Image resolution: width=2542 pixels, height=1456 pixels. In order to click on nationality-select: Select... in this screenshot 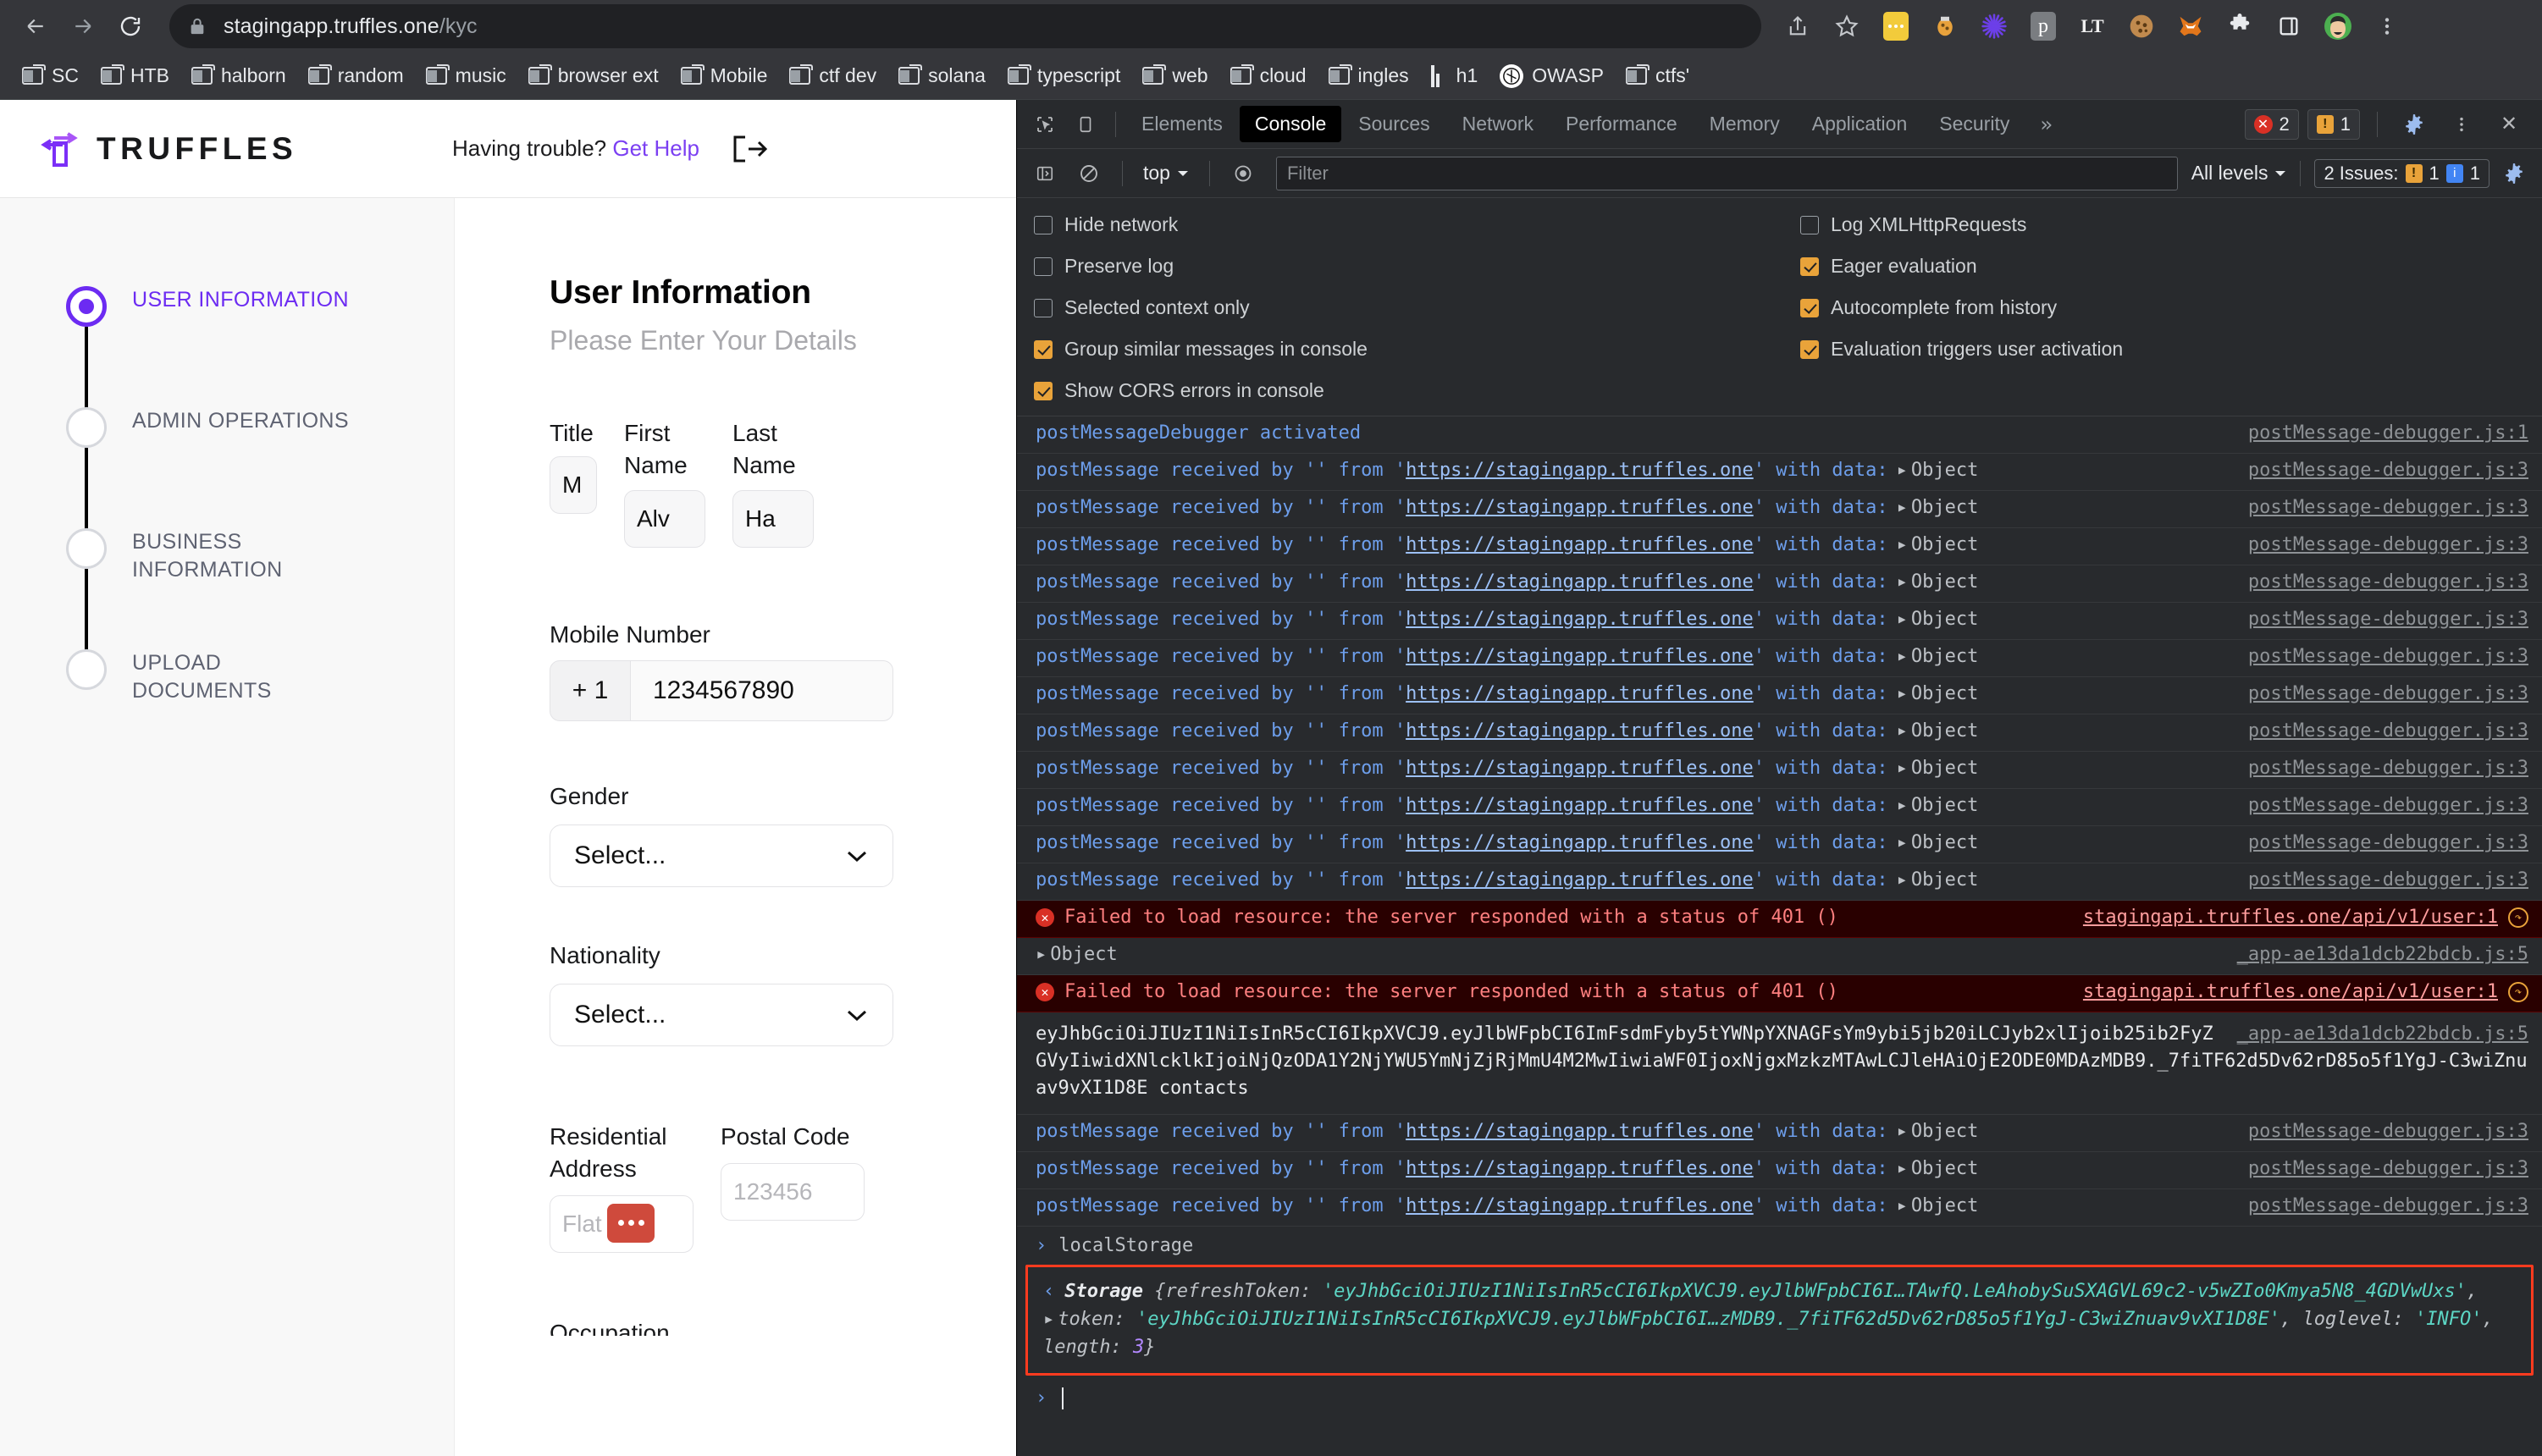, I will do `click(721, 1015)`.